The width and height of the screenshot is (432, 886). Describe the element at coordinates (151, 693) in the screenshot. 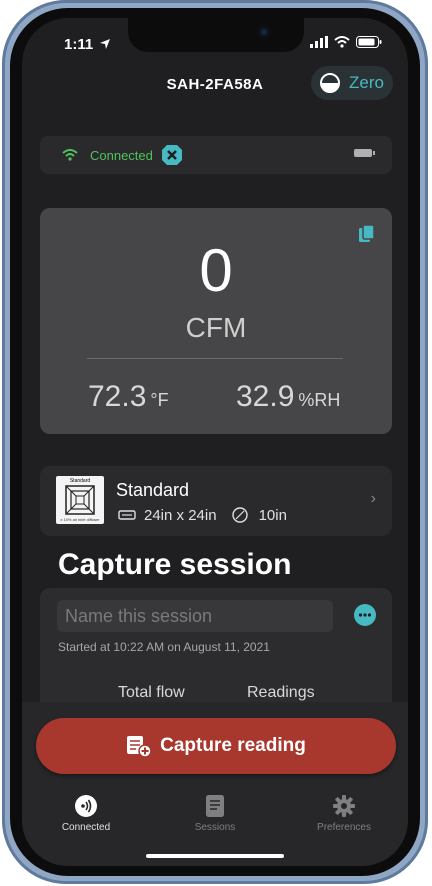

I see `tab-total-flow: Total flow` at that location.